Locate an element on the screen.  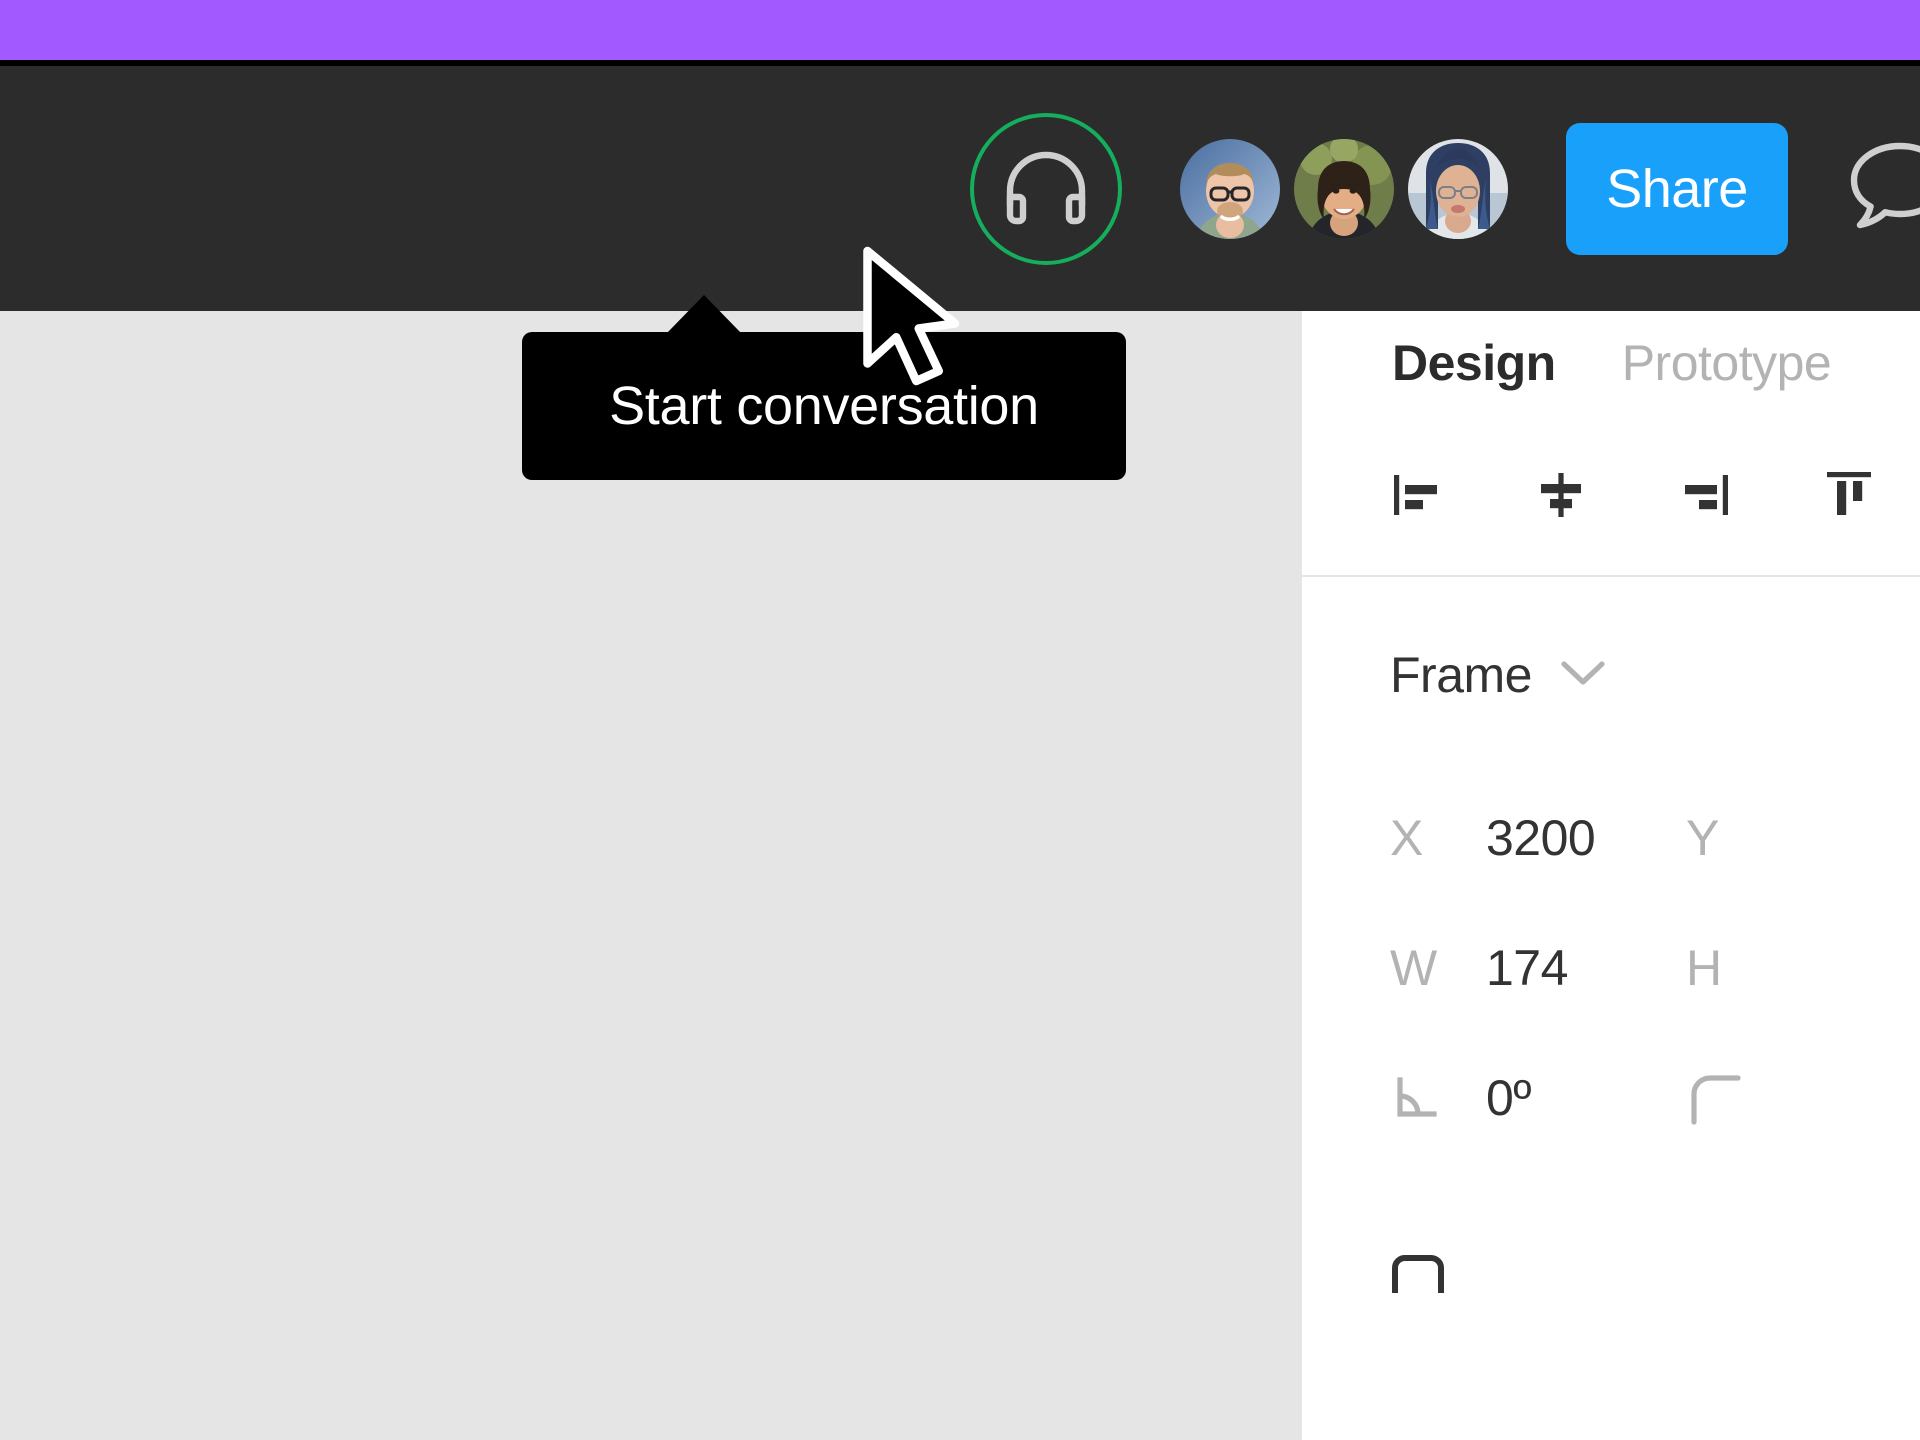
position-row: X 3200 Y is located at coordinates (1611, 838).